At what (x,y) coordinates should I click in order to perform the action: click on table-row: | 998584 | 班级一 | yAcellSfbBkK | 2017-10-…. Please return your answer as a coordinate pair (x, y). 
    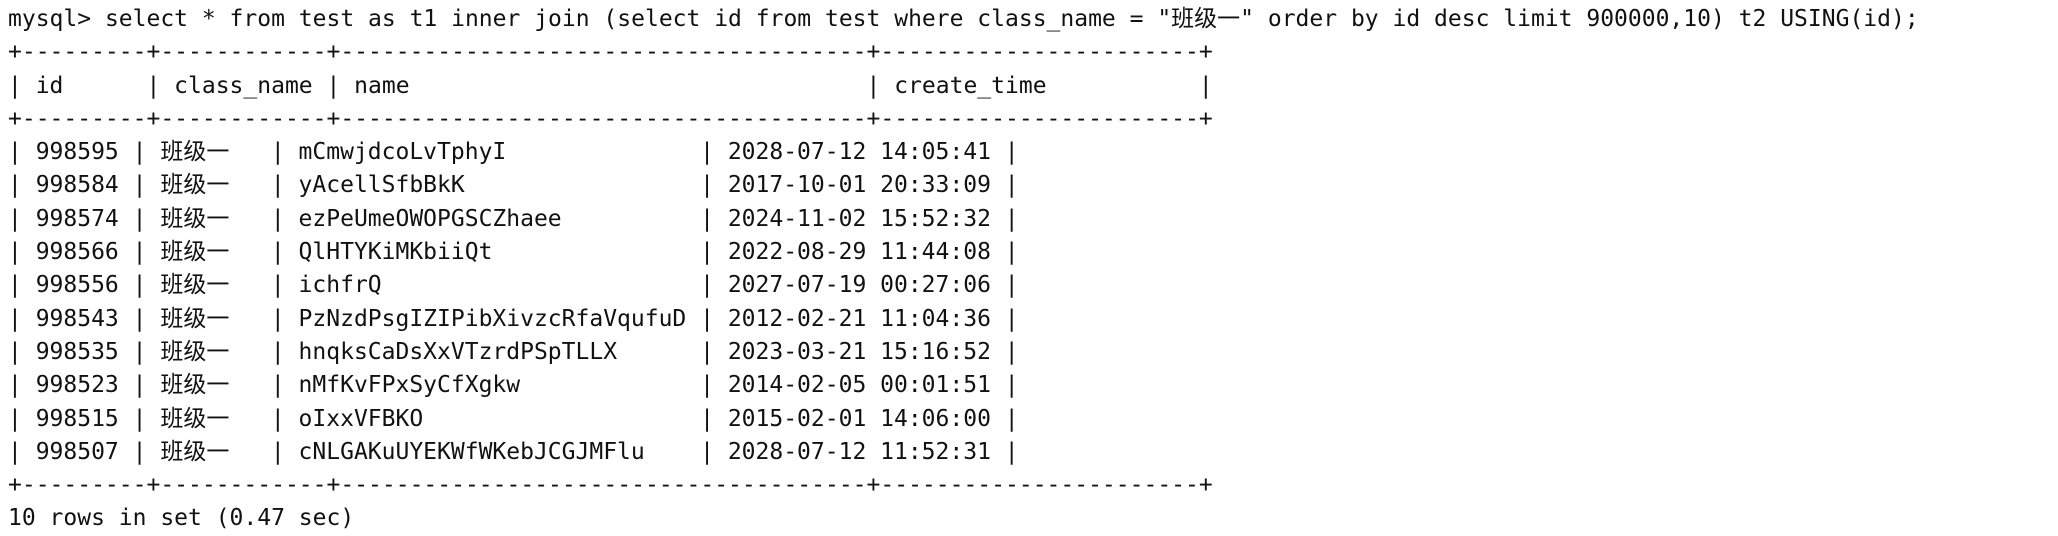
    Looking at the image, I should click on (513, 185).